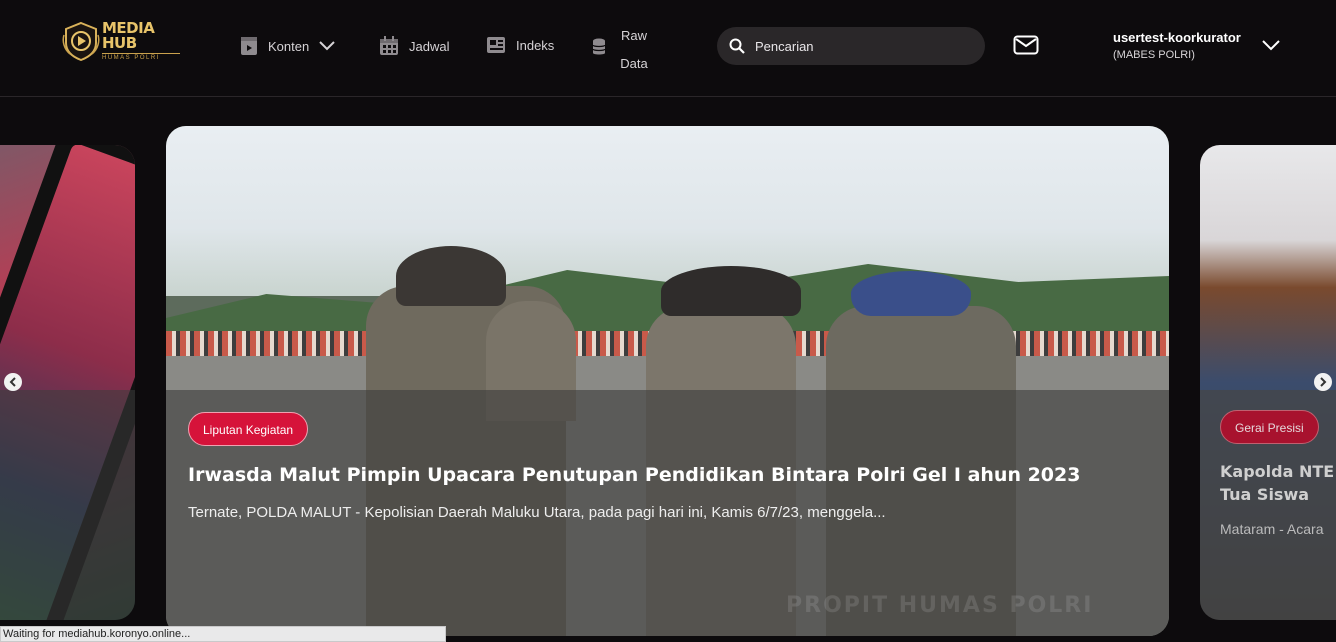 The height and width of the screenshot is (642, 1336). I want to click on brand-sub: HUMAS POLRI, so click(141, 57).